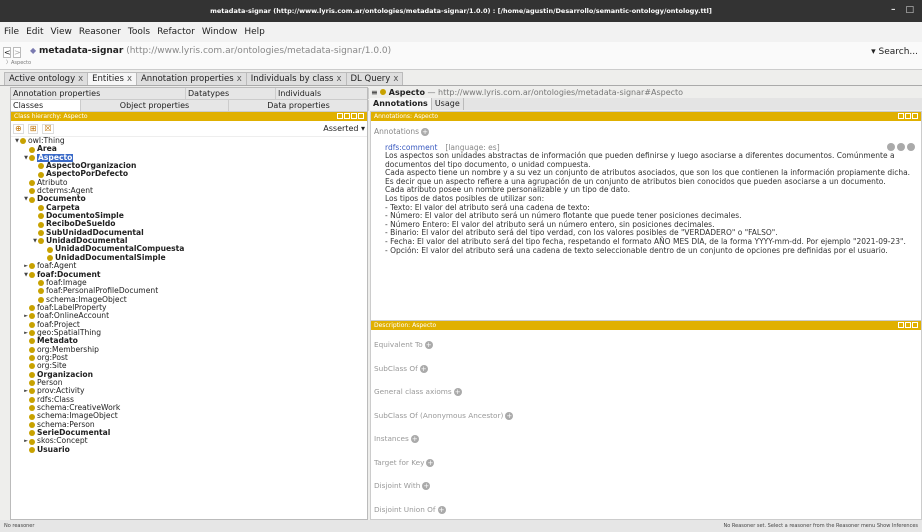 Image resolution: width=922 pixels, height=532 pixels. I want to click on subtab-individuals: Individuals, so click(322, 93).